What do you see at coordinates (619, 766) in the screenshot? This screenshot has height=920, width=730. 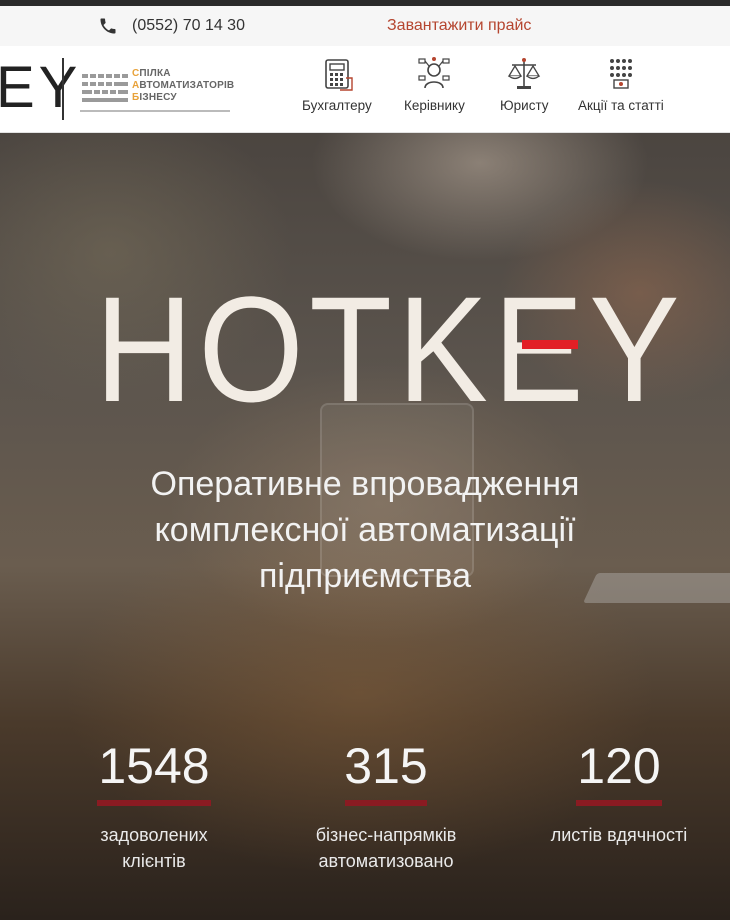 I see `stat-thanks-value: 120` at bounding box center [619, 766].